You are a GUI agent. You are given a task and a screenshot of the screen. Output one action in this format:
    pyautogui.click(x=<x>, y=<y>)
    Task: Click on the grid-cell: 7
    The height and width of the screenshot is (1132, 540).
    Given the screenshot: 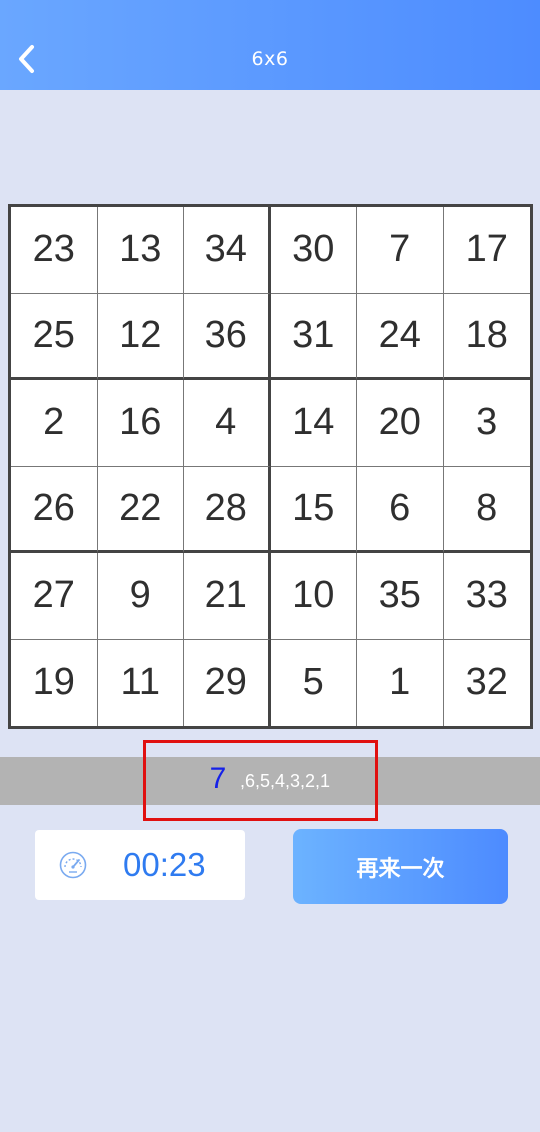 What is the action you would take?
    pyautogui.click(x=400, y=250)
    